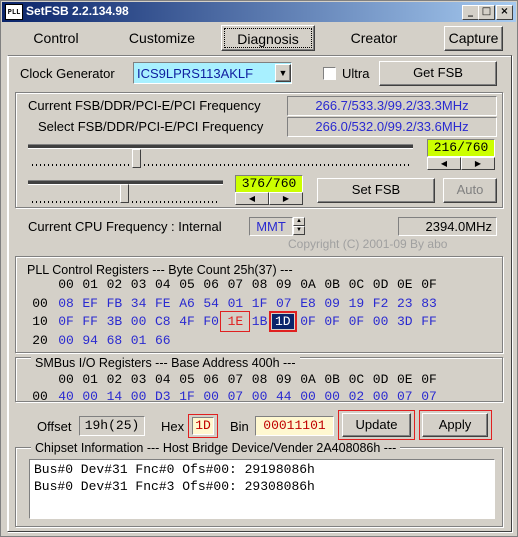  What do you see at coordinates (66, 303) in the screenshot?
I see `register-cell: 08` at bounding box center [66, 303].